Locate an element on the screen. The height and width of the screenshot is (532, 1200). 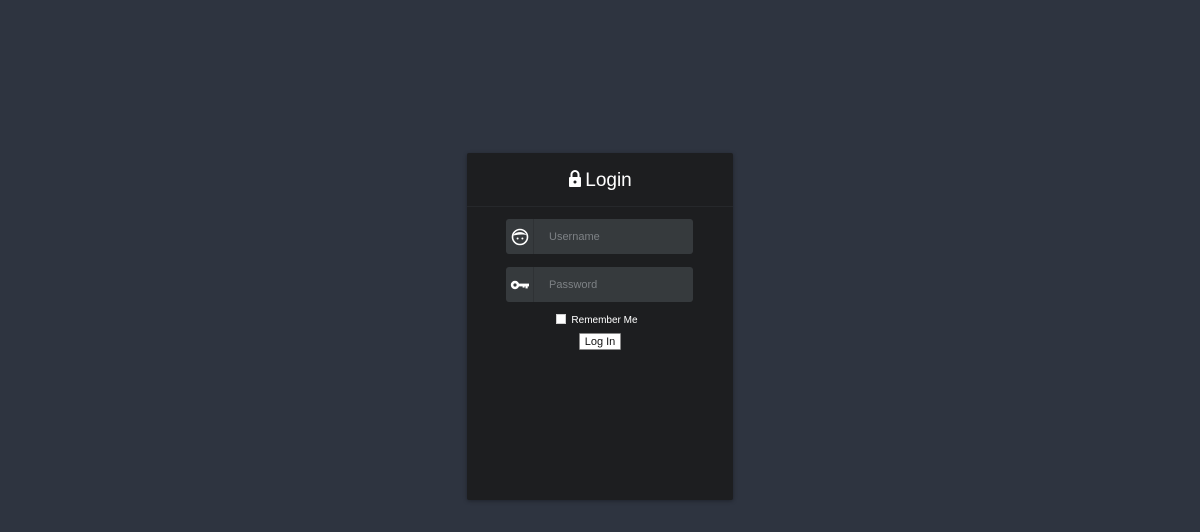
password-input is located at coordinates (613, 284).